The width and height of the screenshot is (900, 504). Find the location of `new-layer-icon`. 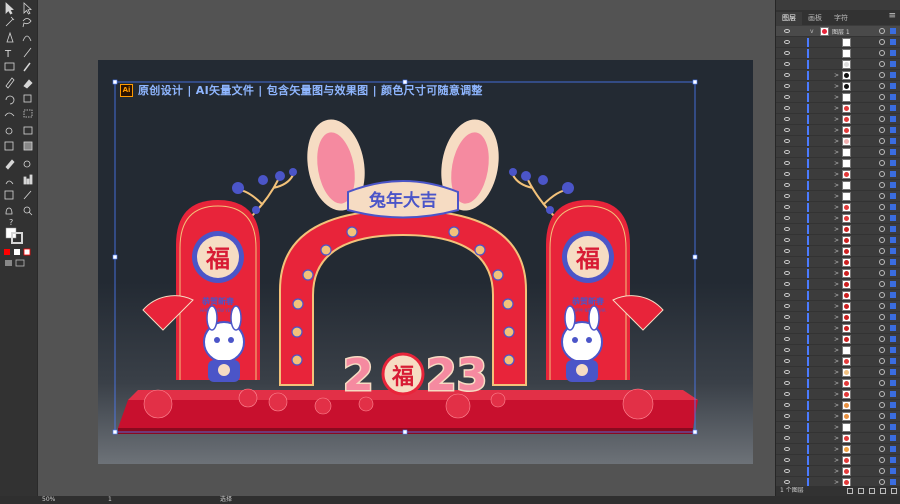

new-layer-icon is located at coordinates (883, 491).